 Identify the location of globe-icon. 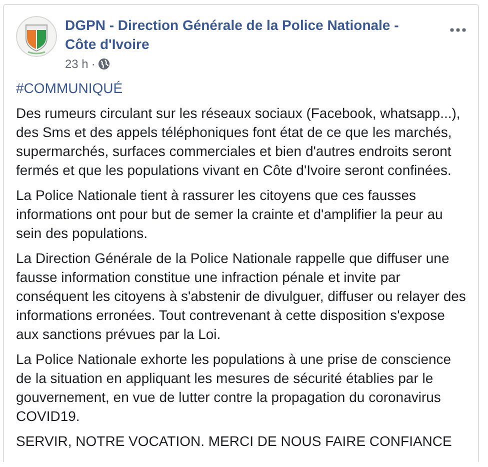
(104, 64).